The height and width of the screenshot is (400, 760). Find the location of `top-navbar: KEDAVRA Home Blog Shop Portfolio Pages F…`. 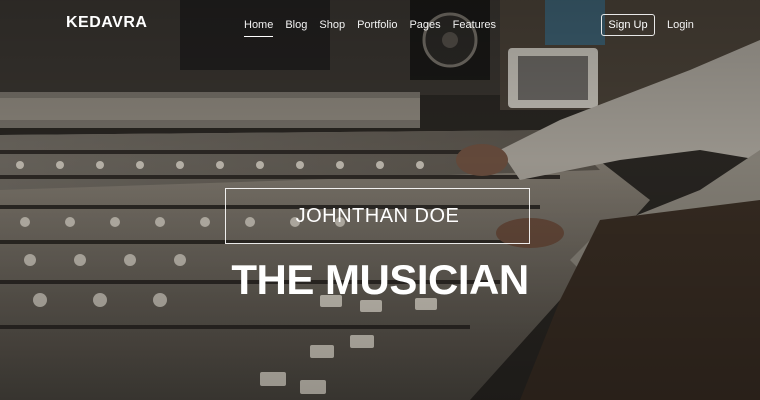

top-navbar: KEDAVRA Home Blog Shop Portfolio Pages F… is located at coordinates (380, 25).